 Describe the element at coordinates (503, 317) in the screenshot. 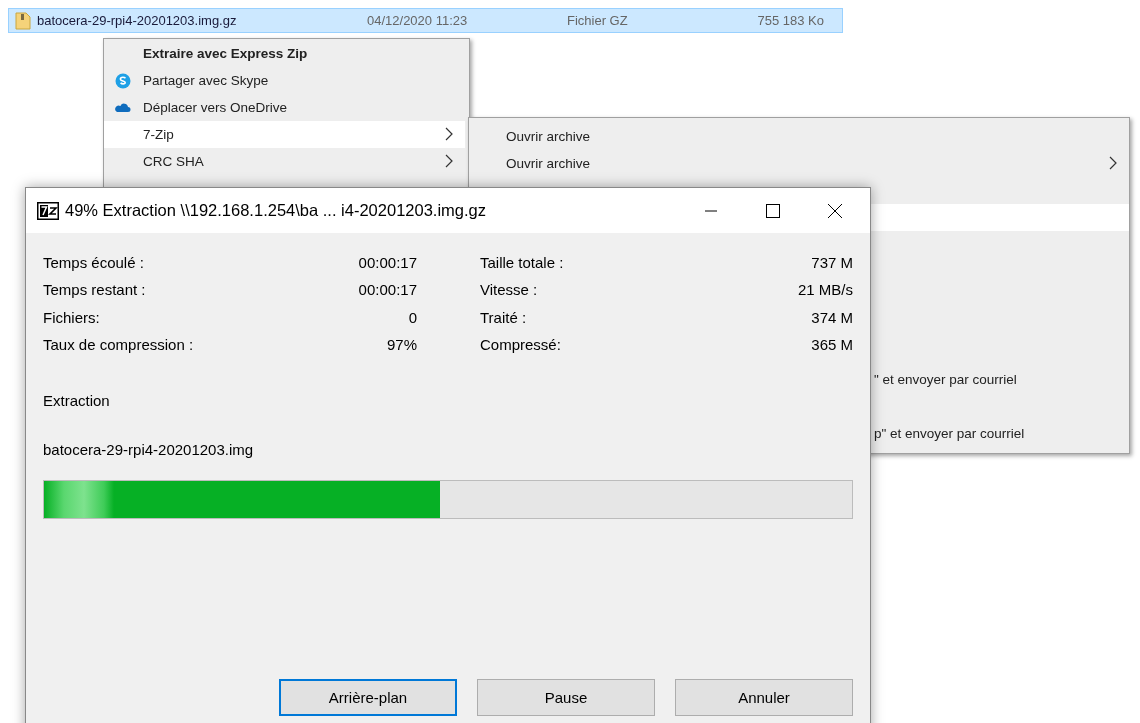

I see `stat-label: Traité :` at that location.